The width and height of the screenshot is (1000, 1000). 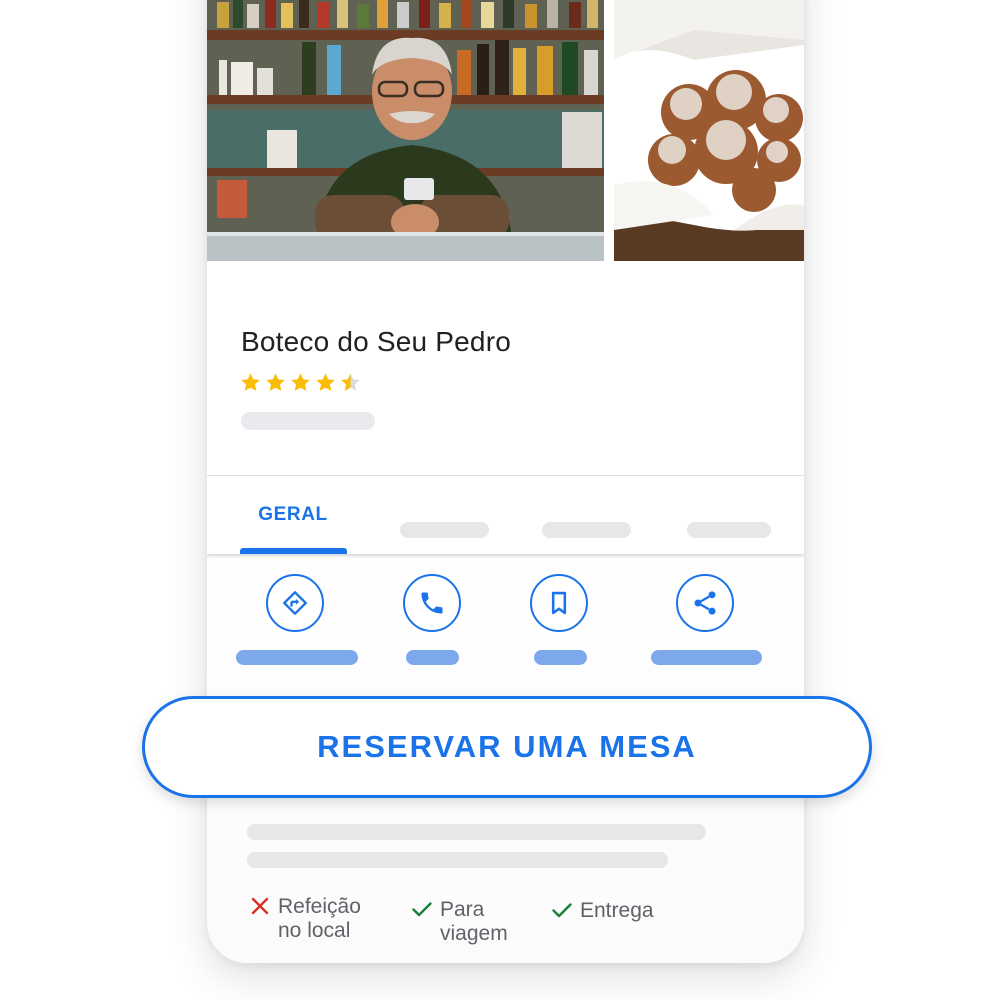 I want to click on share-icon, so click(x=705, y=603).